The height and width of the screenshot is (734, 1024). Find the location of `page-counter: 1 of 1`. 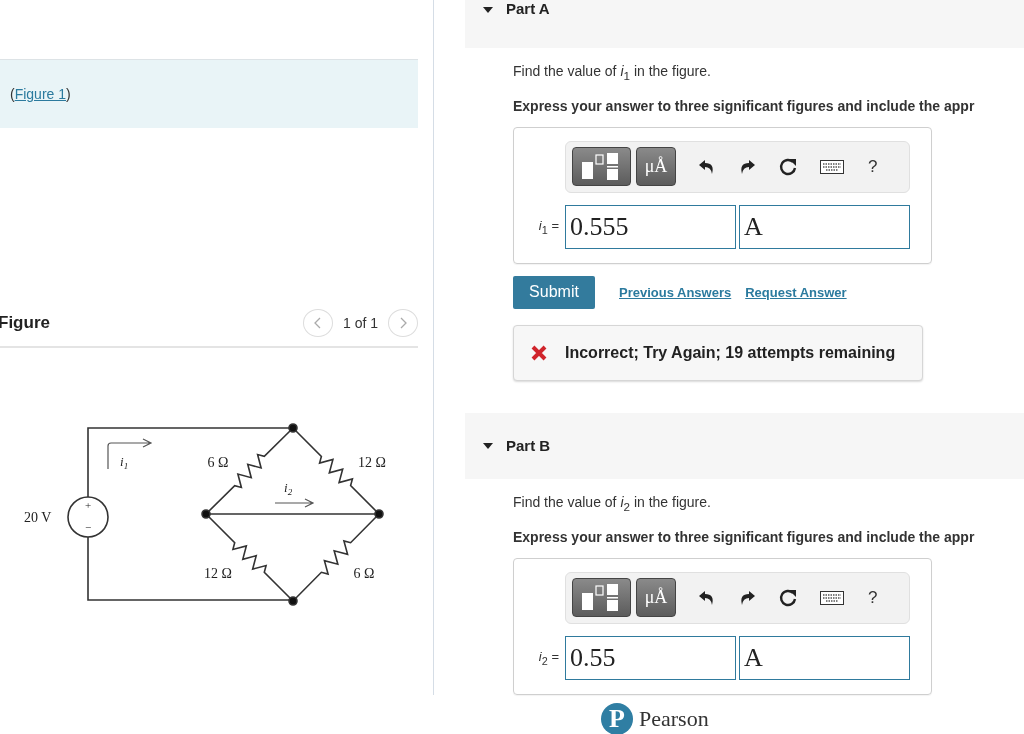

page-counter: 1 of 1 is located at coordinates (360, 323).